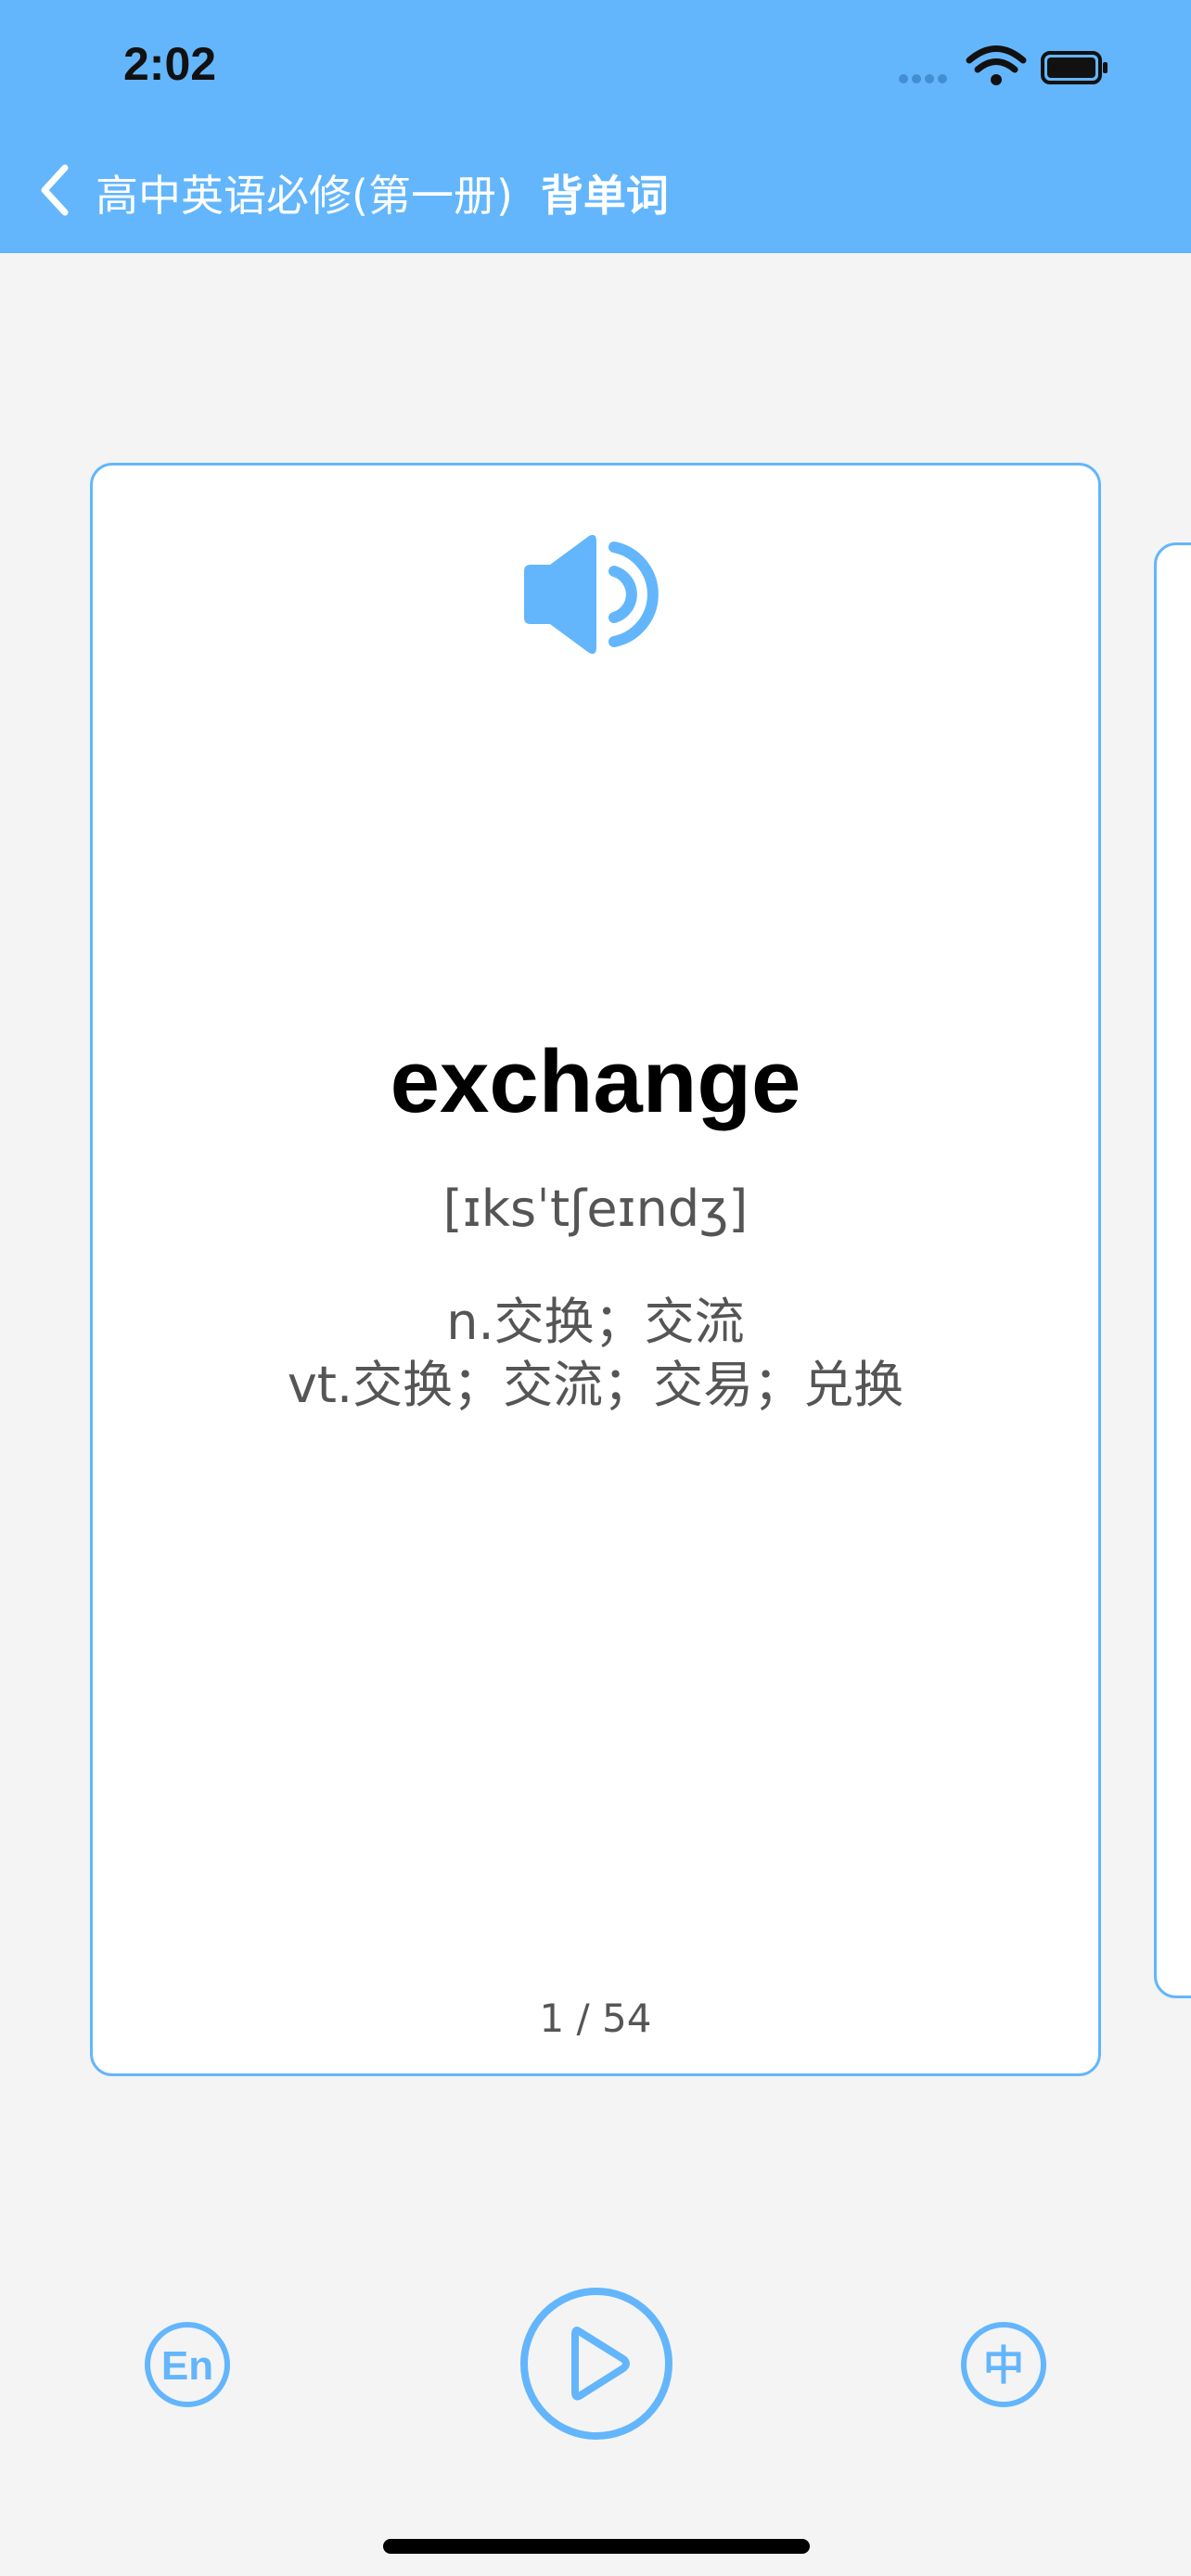  I want to click on phonetic-text: [ɪksˈtʃeɪndʒ], so click(595, 1209).